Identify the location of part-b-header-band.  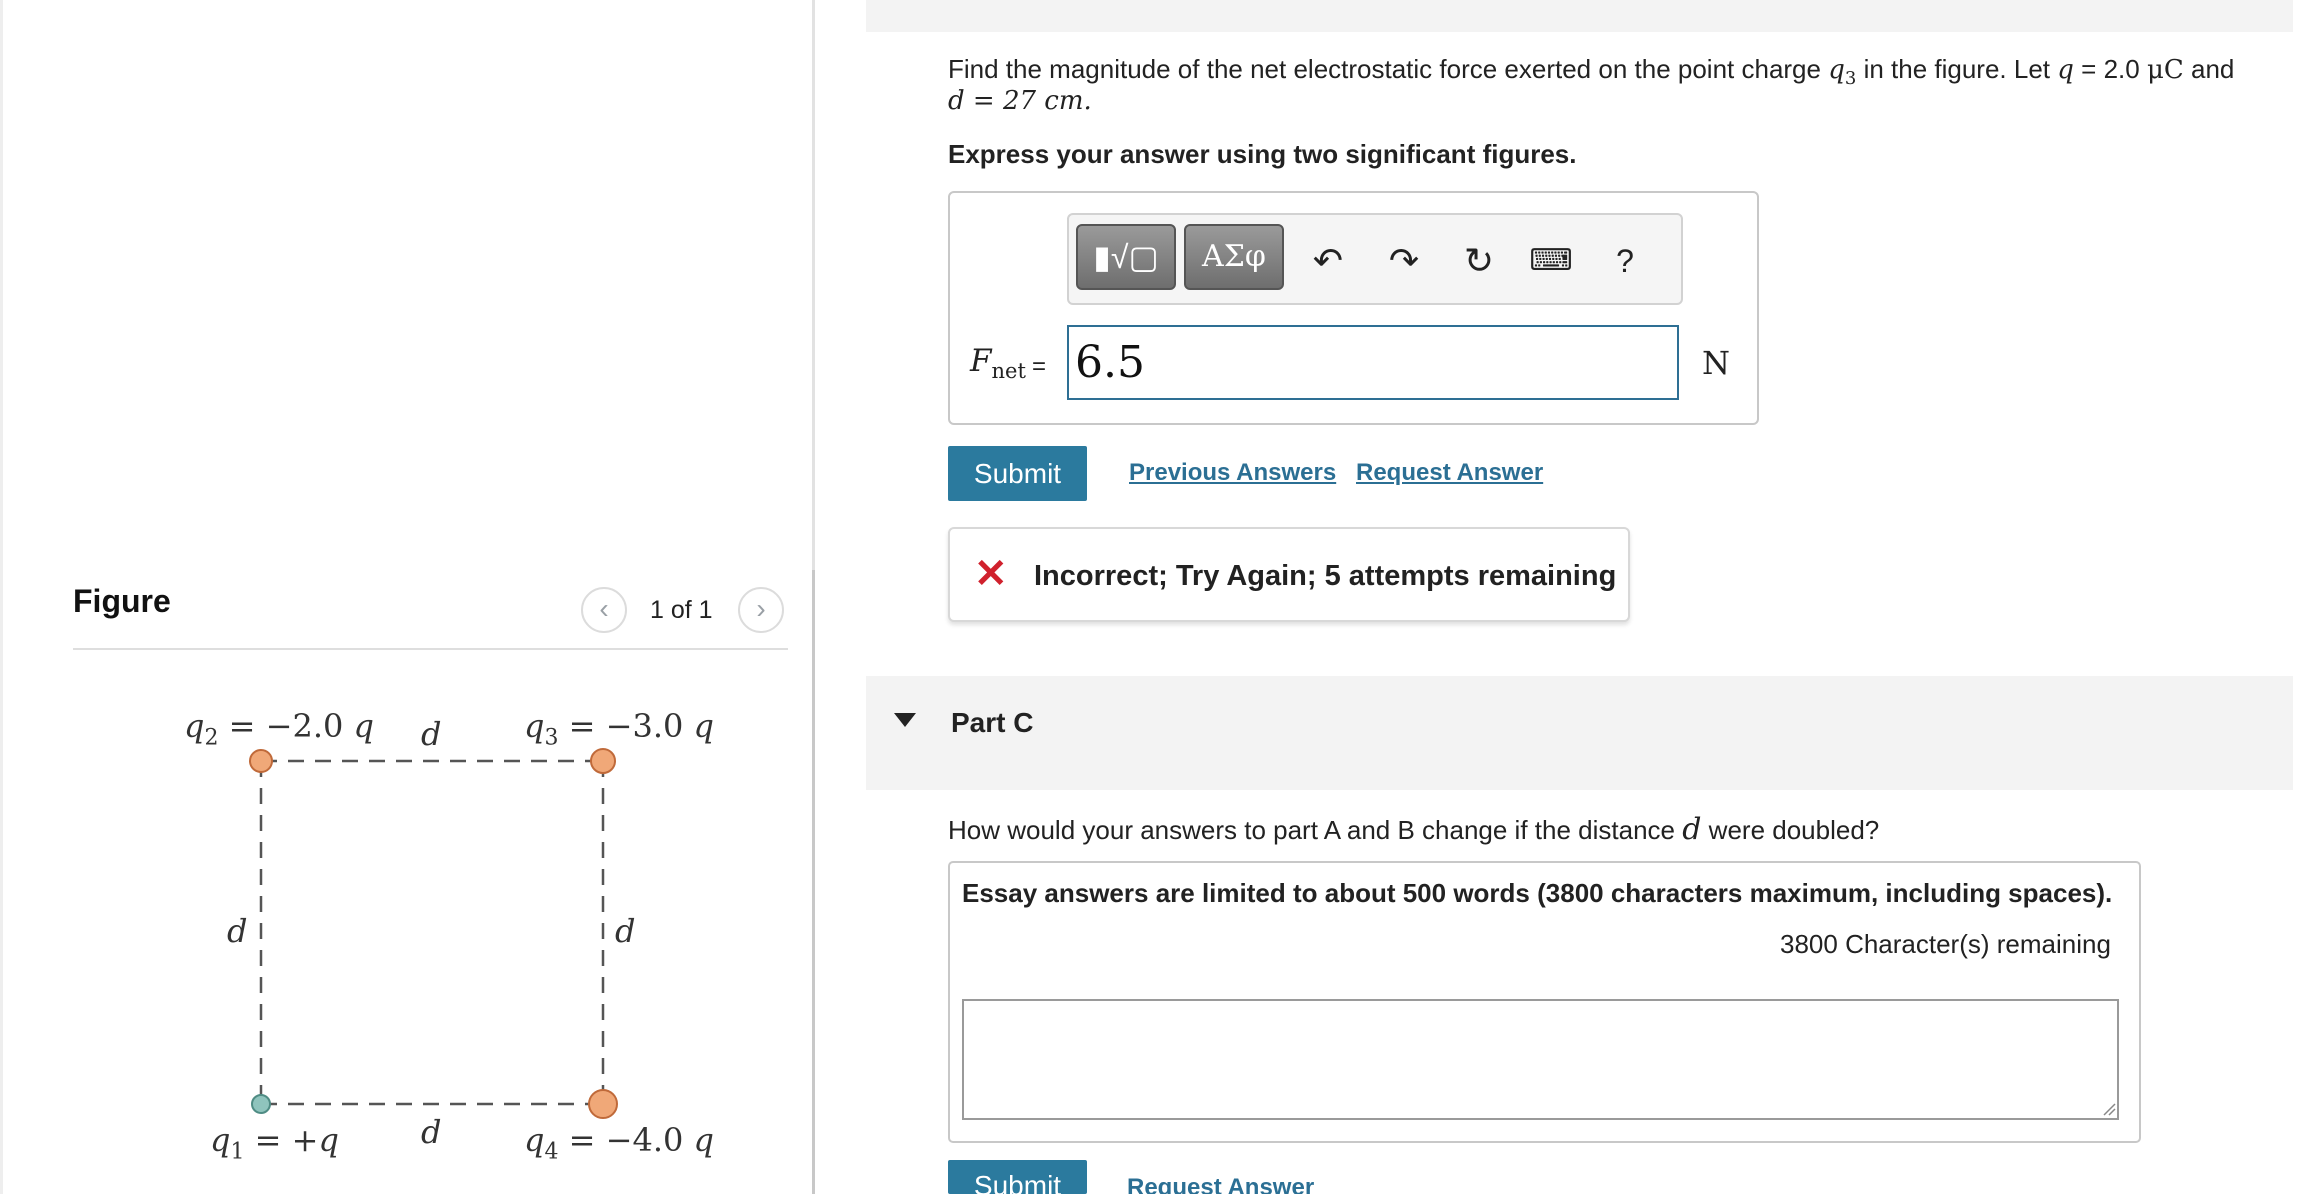
(1579, 16).